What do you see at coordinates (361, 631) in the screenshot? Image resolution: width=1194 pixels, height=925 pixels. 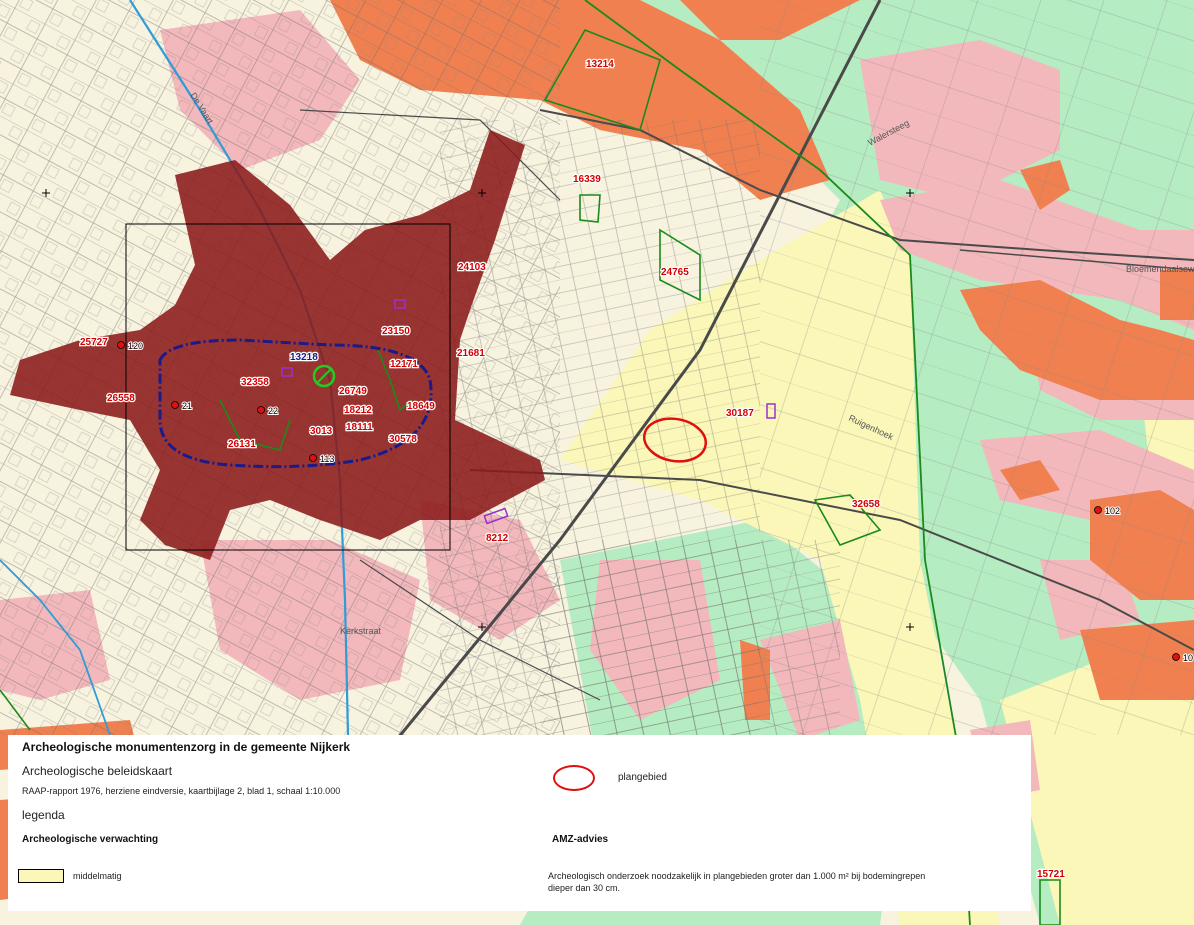 I see `street-kerkstraat: Kerkstraat` at bounding box center [361, 631].